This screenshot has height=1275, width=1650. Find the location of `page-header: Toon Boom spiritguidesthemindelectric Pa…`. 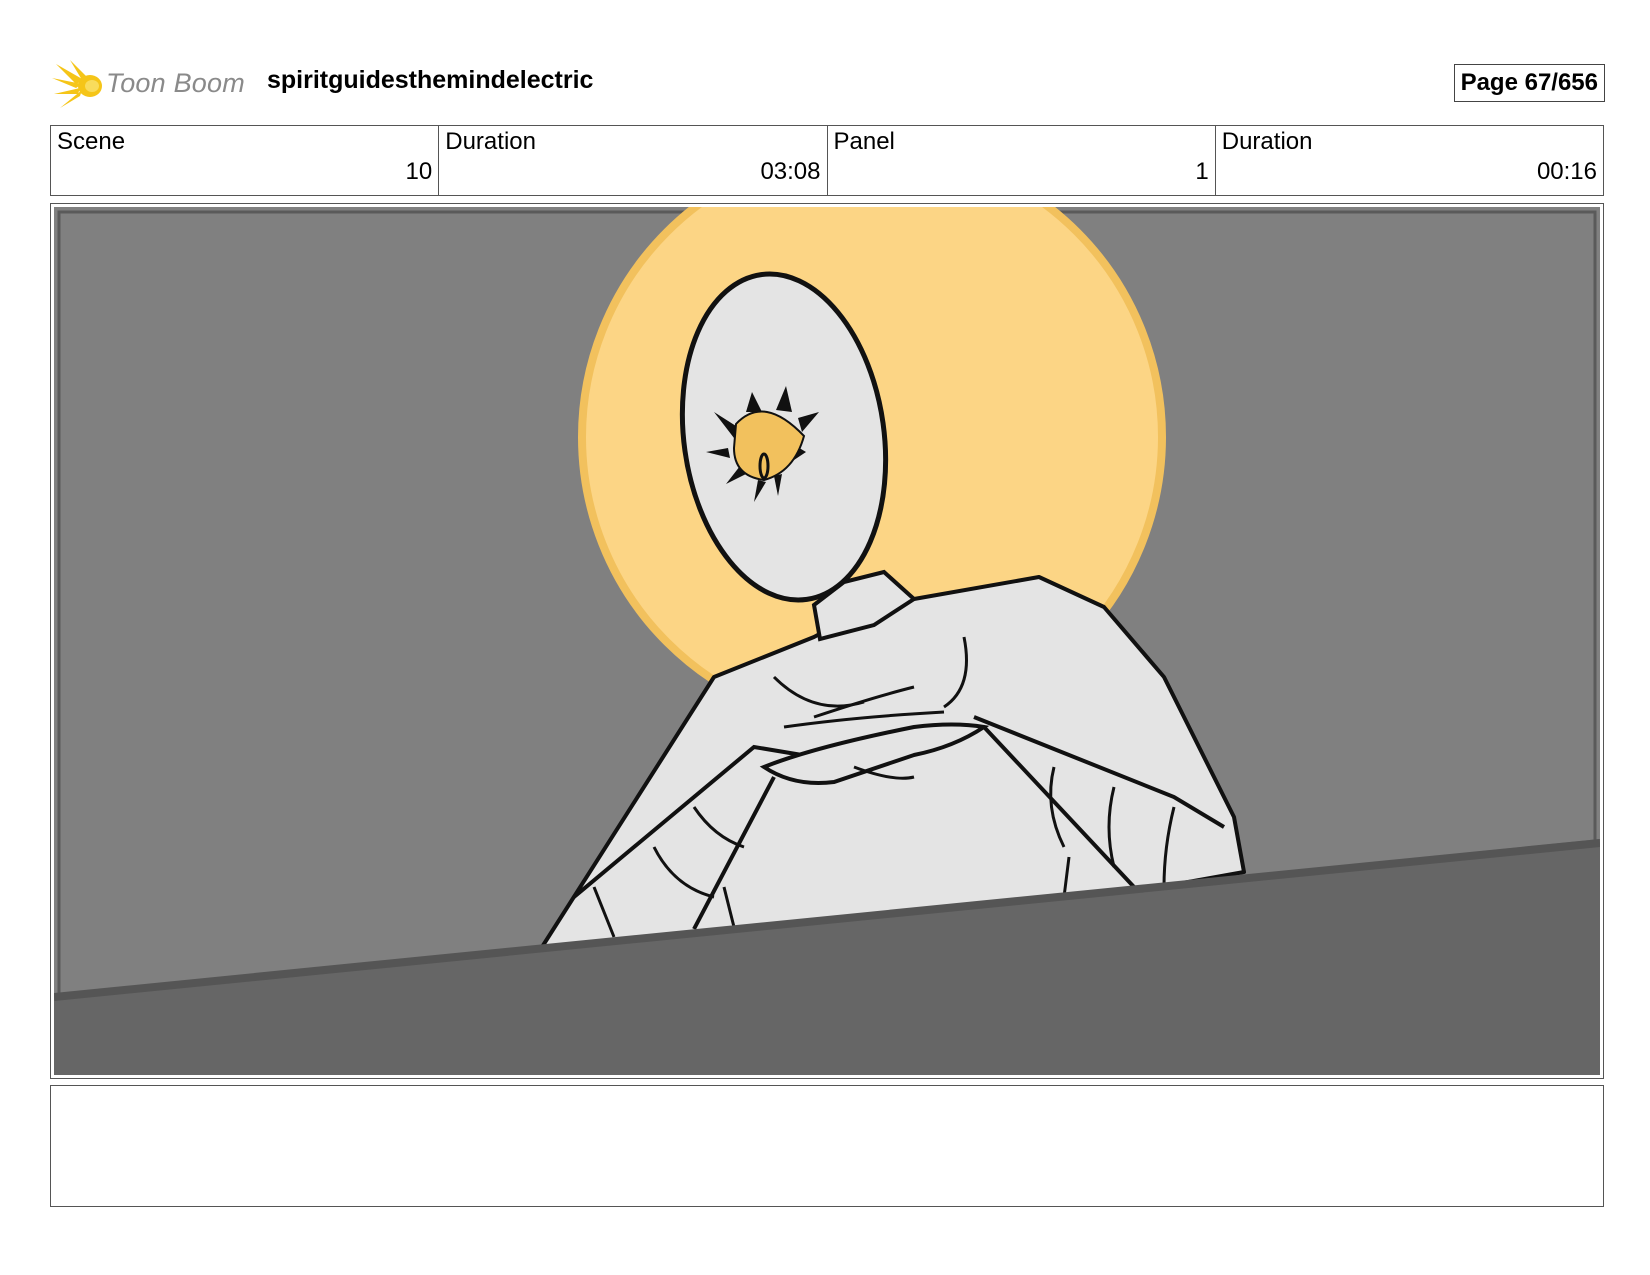

page-header: Toon Boom spiritguidesthemindelectric Pa… is located at coordinates (827, 82).